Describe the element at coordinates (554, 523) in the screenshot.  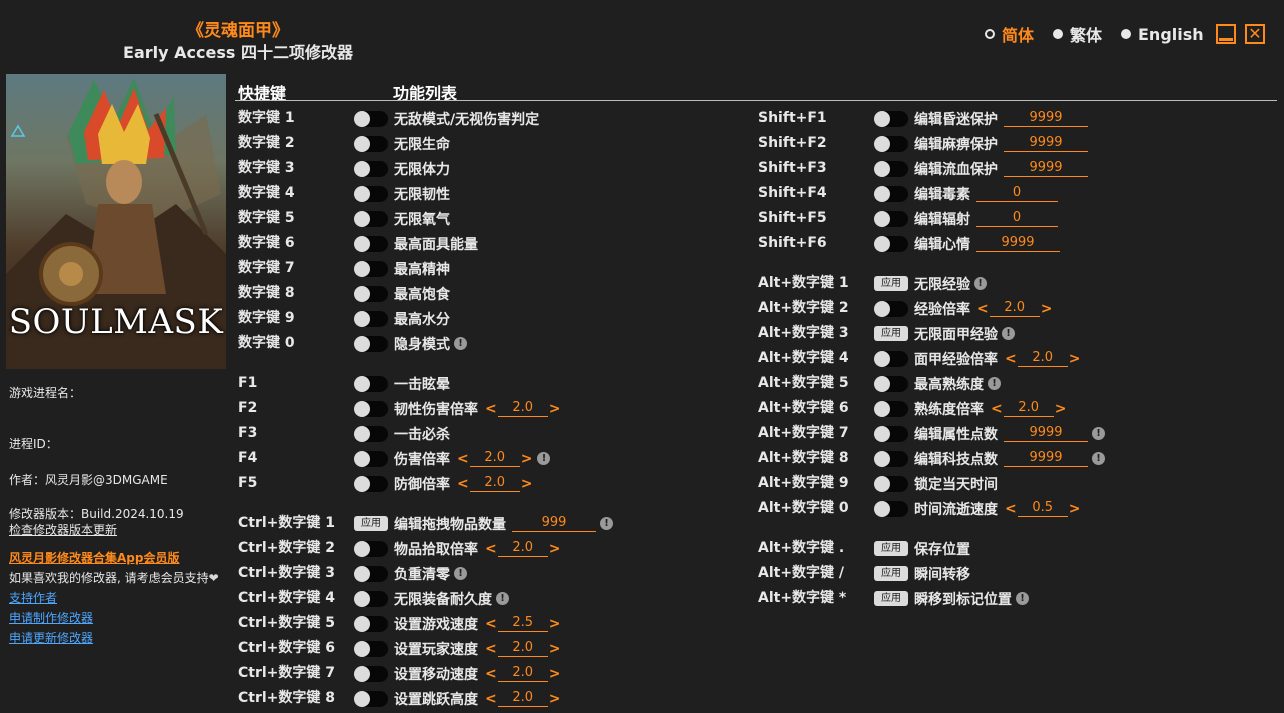
I see `value-input: 999` at that location.